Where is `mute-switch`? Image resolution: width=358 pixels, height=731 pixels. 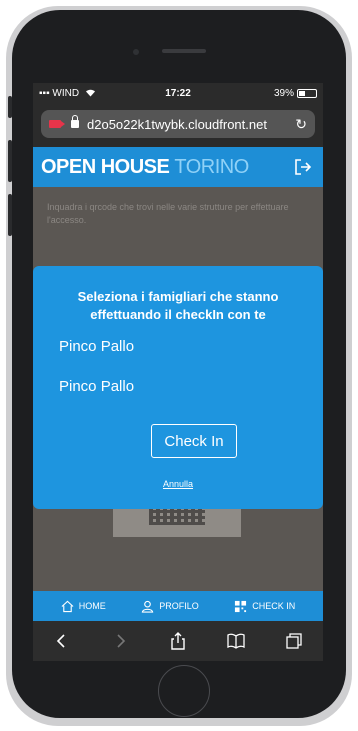 mute-switch is located at coordinates (10, 107).